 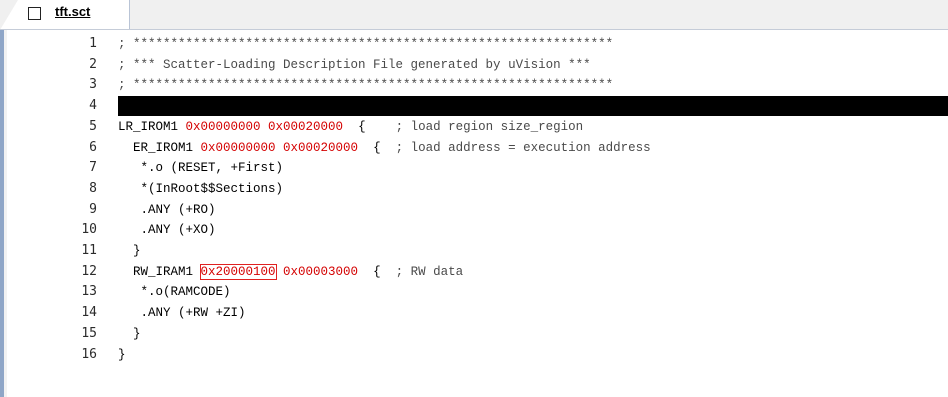 What do you see at coordinates (152, 126) in the screenshot?
I see `code-token: LR_IROM1` at bounding box center [152, 126].